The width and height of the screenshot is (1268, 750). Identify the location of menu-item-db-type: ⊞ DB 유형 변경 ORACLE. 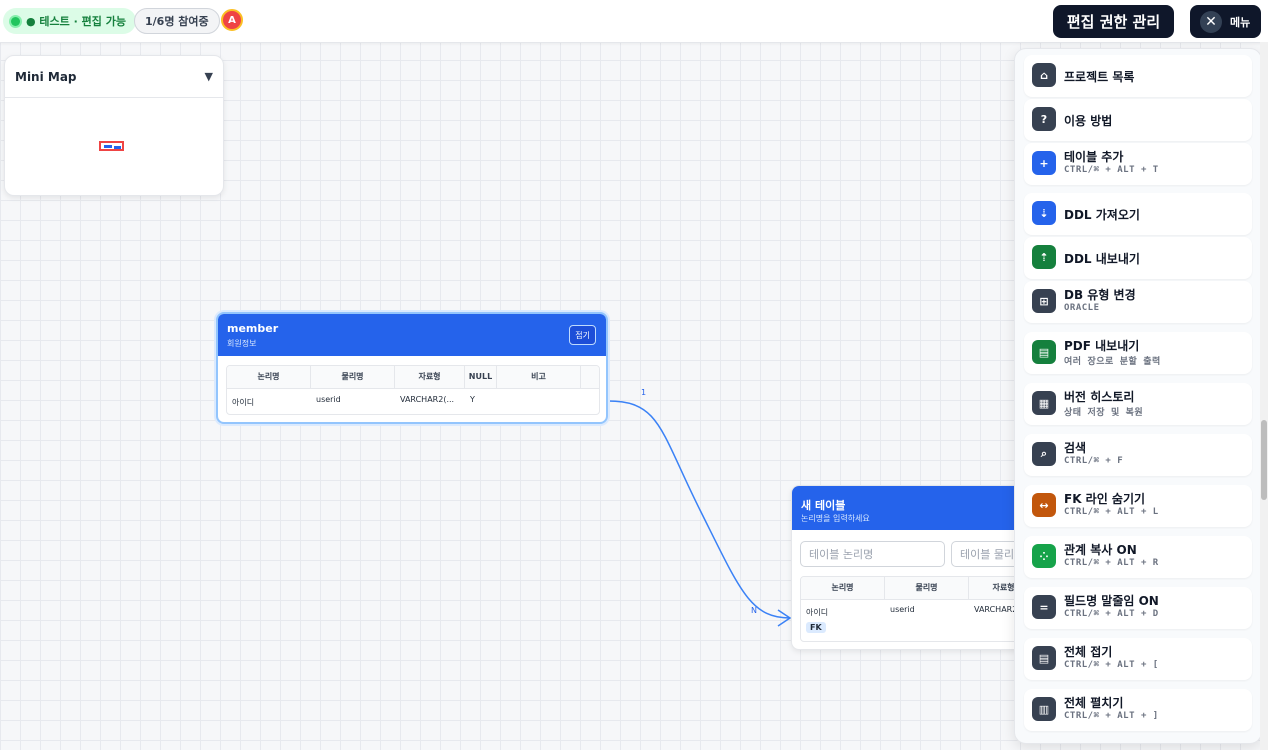
(1138, 302).